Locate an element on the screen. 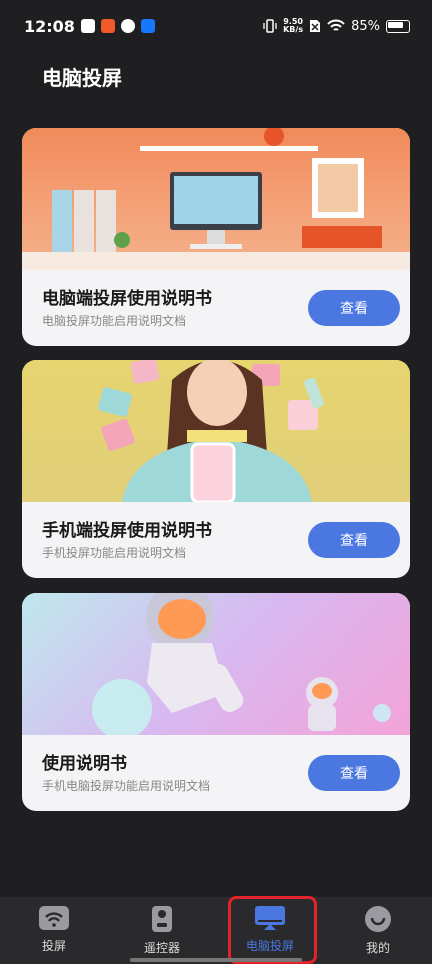 Image resolution: width=432 pixels, height=964 pixels. card-subtitle: 手机投屏功能启用说明文档 is located at coordinates (114, 553).